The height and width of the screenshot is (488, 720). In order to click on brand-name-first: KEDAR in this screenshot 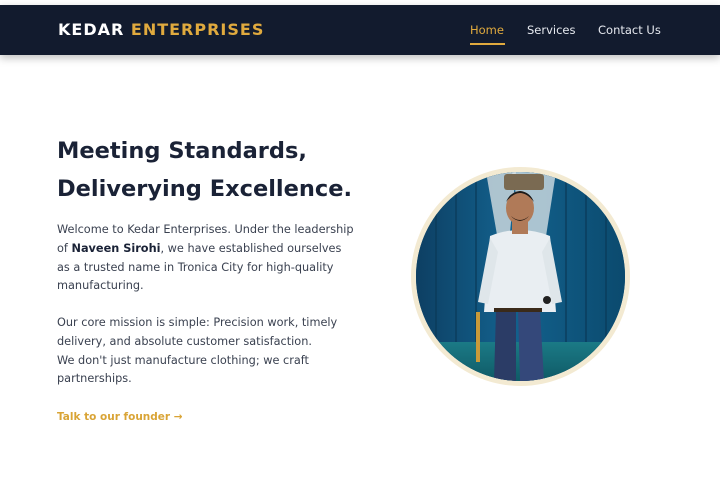, I will do `click(91, 29)`.